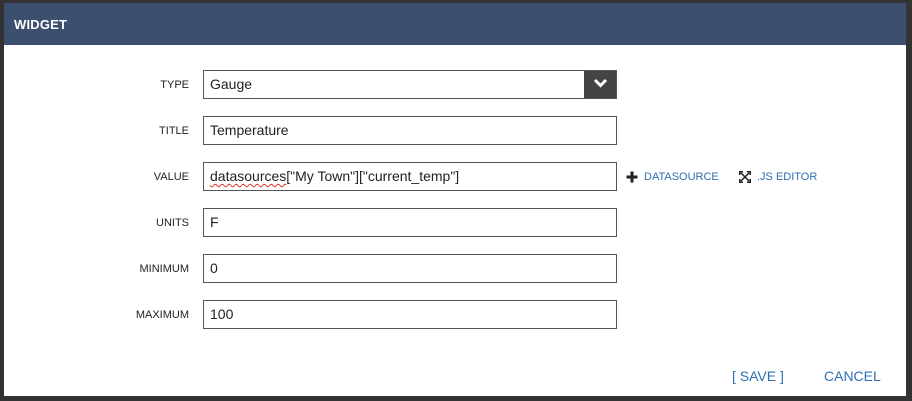 The width and height of the screenshot is (912, 401). What do you see at coordinates (174, 131) in the screenshot?
I see `title-label: TITLE` at bounding box center [174, 131].